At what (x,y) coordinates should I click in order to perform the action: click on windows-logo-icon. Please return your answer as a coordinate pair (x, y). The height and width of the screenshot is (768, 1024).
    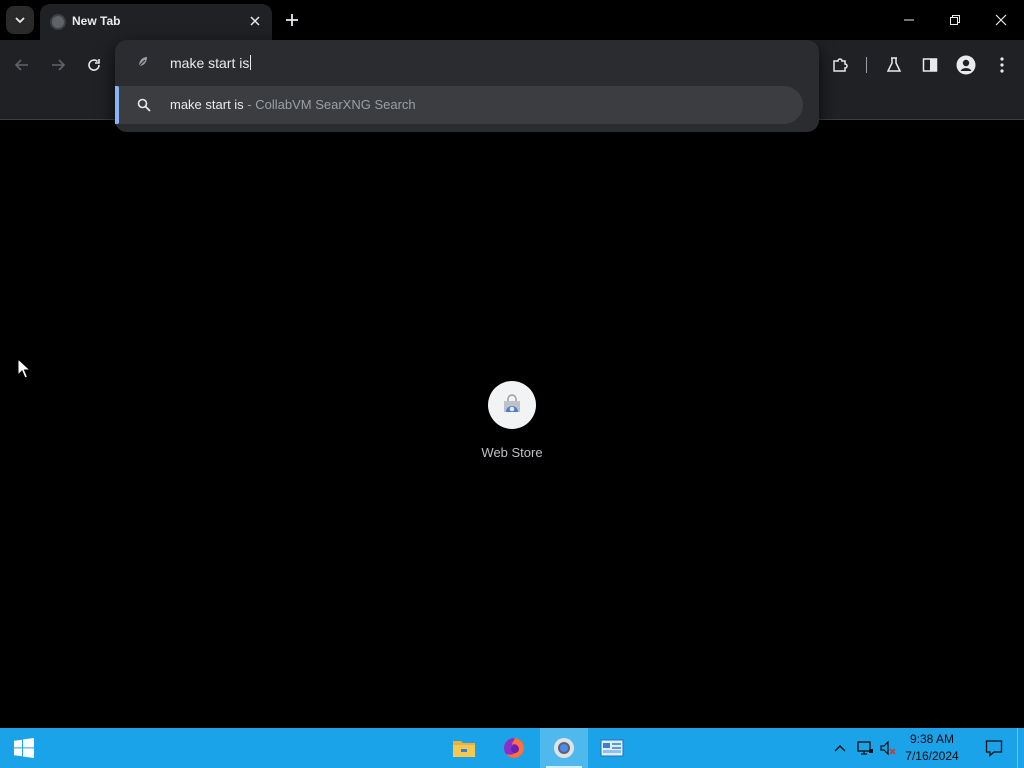
    Looking at the image, I should click on (24, 748).